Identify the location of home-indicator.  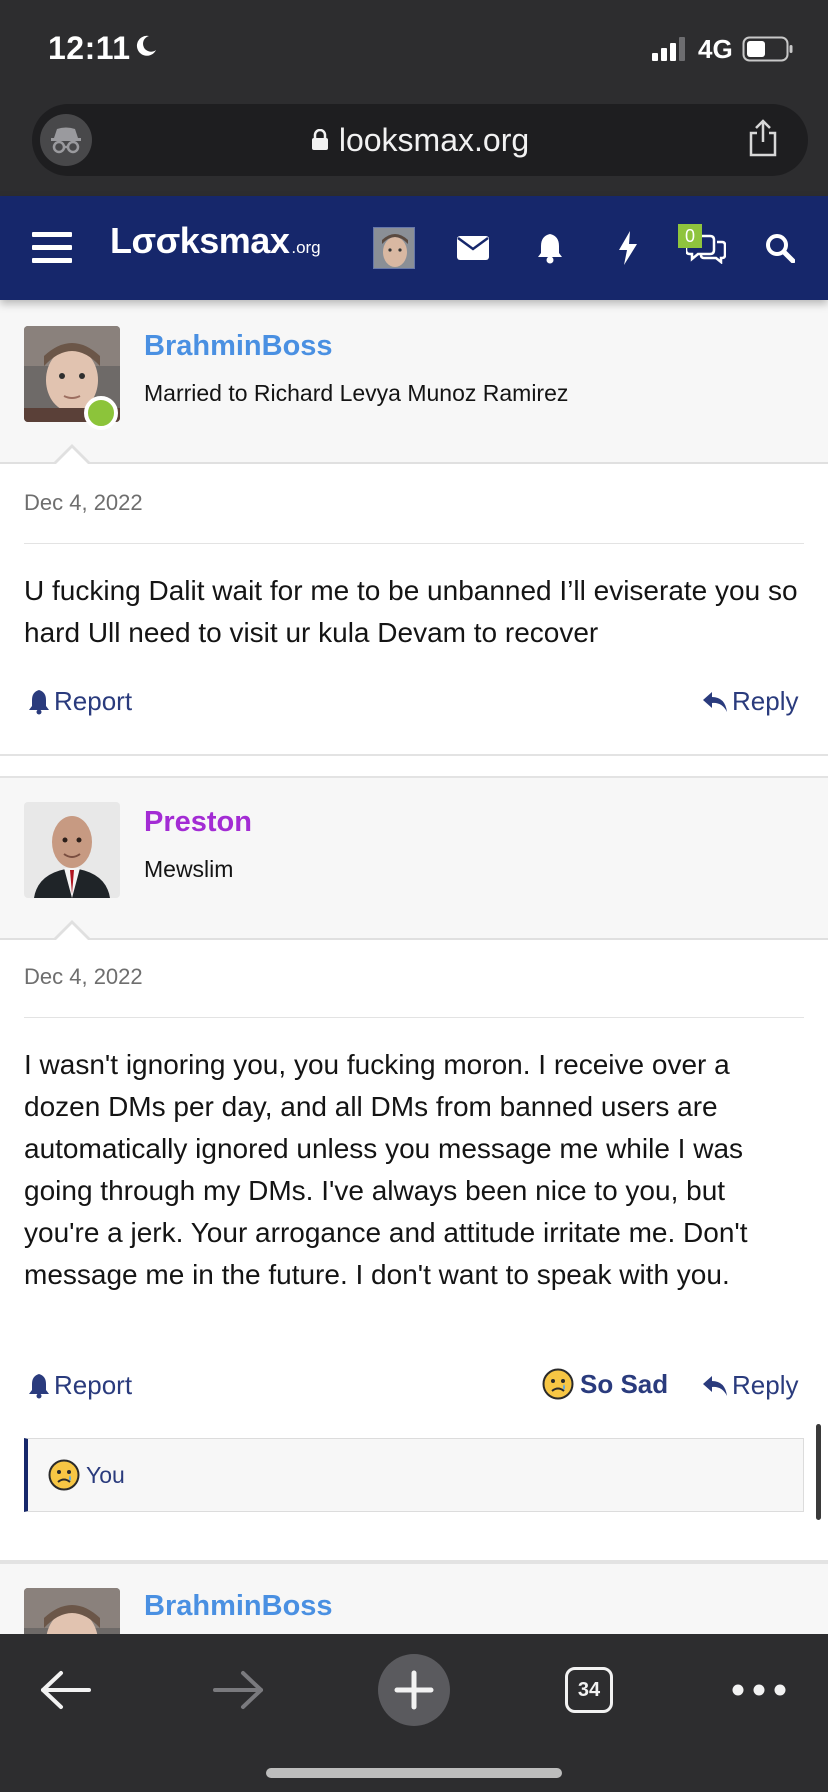
(414, 1773).